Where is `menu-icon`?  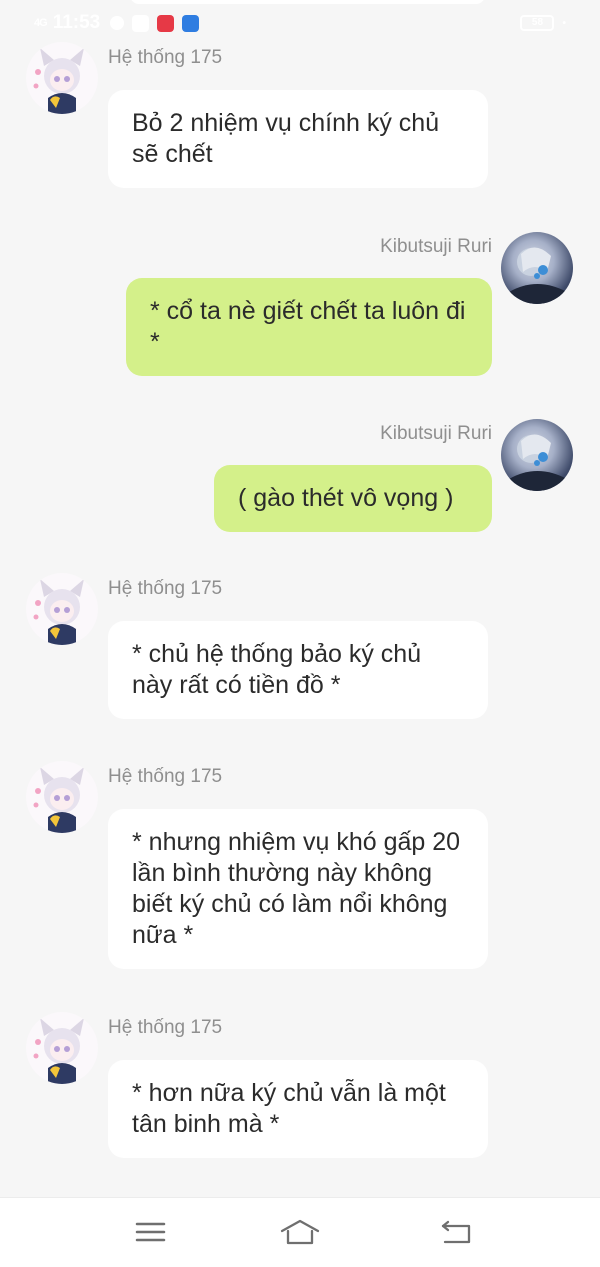
menu-icon is located at coordinates (150, 1232).